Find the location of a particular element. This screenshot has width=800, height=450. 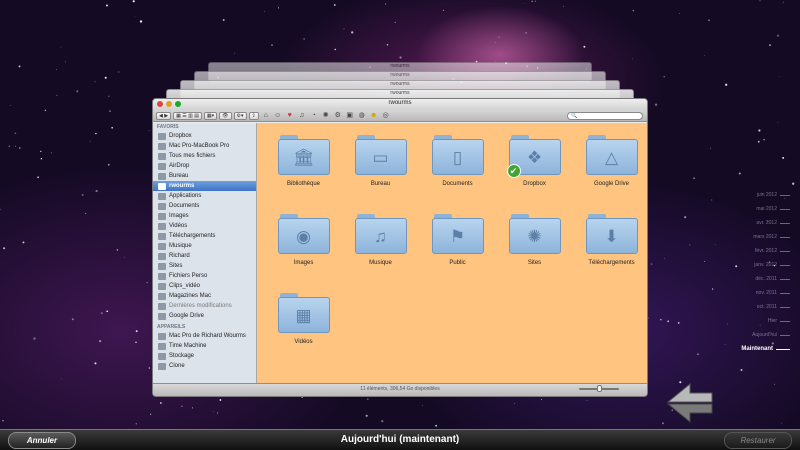

timeline-entry: nov. 2011 is located at coordinates (765, 293).